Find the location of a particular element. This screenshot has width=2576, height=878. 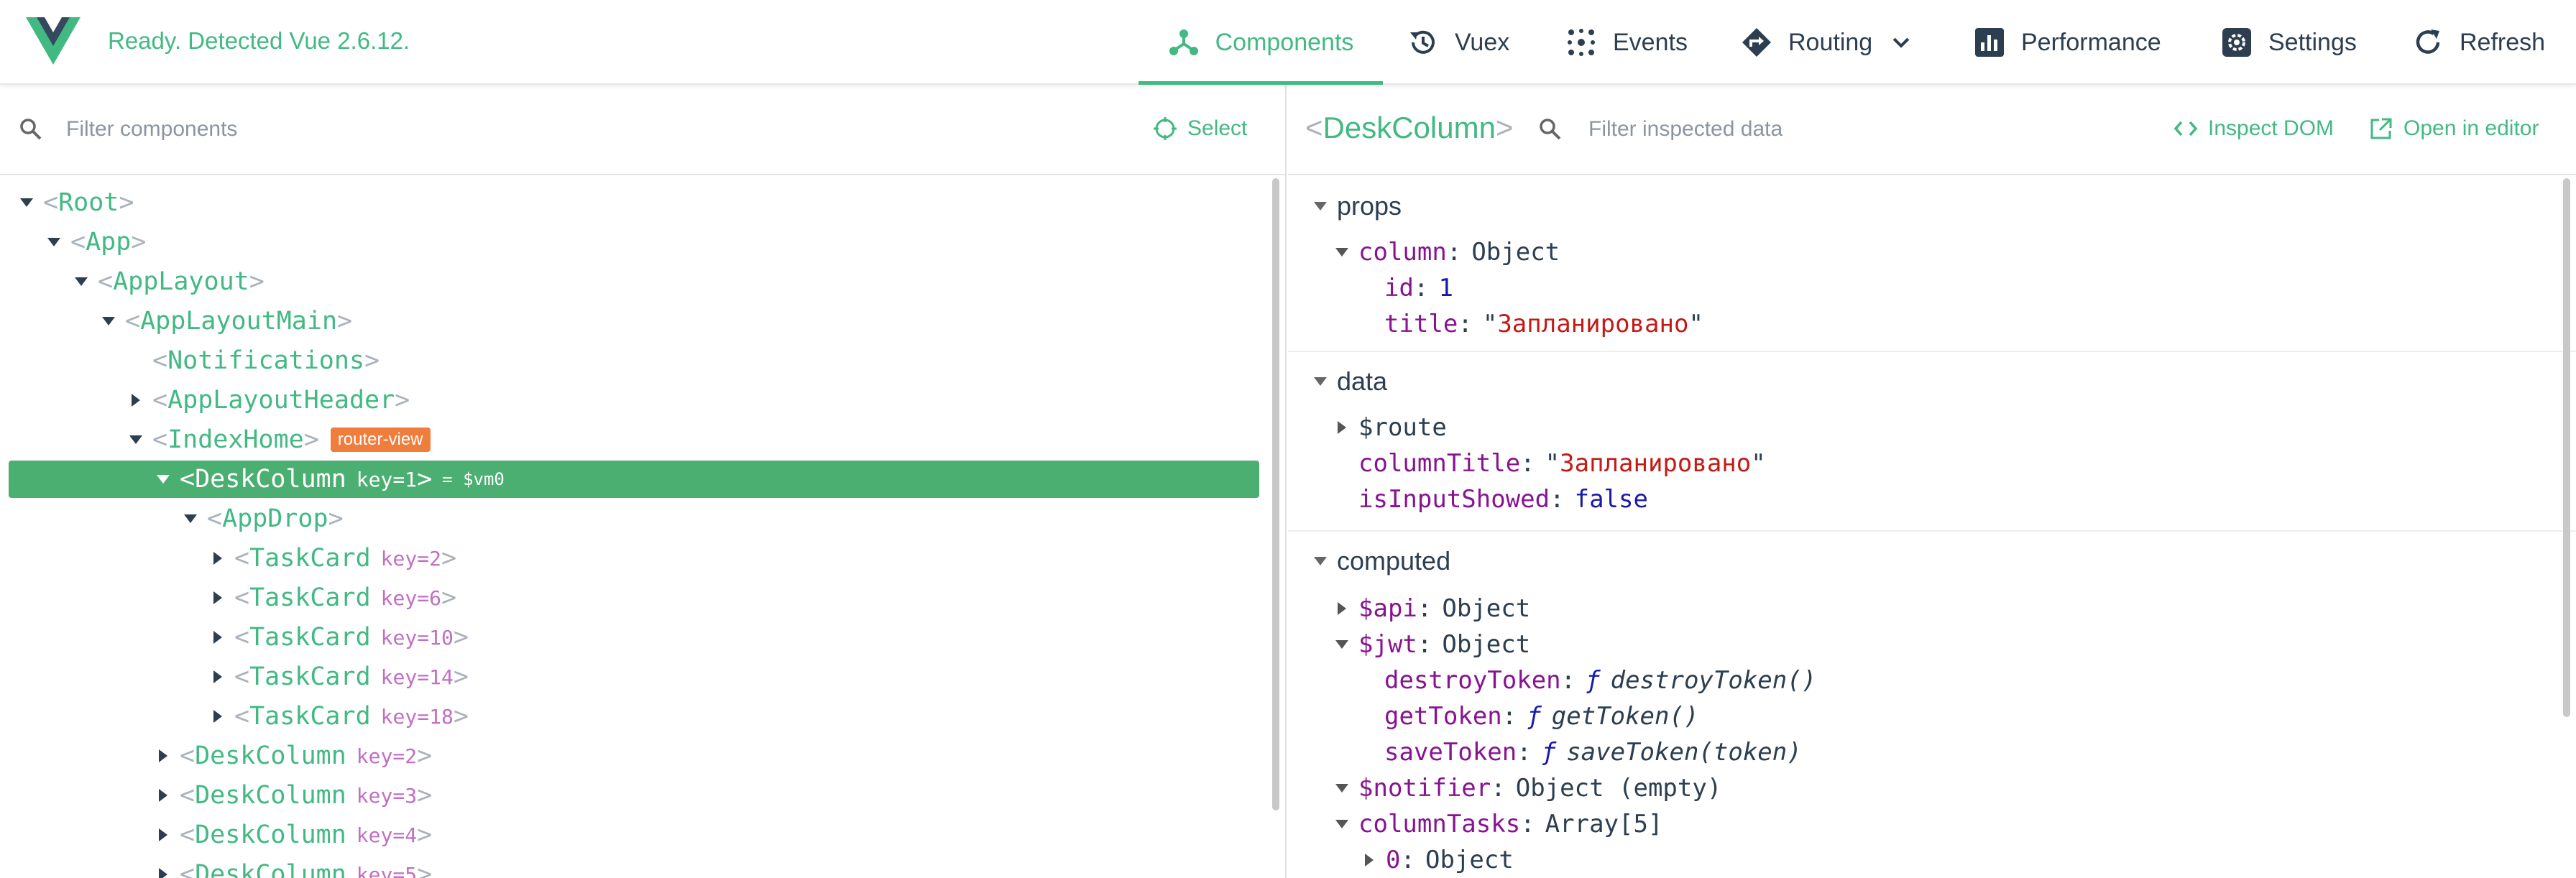

section-title: props is located at coordinates (1369, 206).